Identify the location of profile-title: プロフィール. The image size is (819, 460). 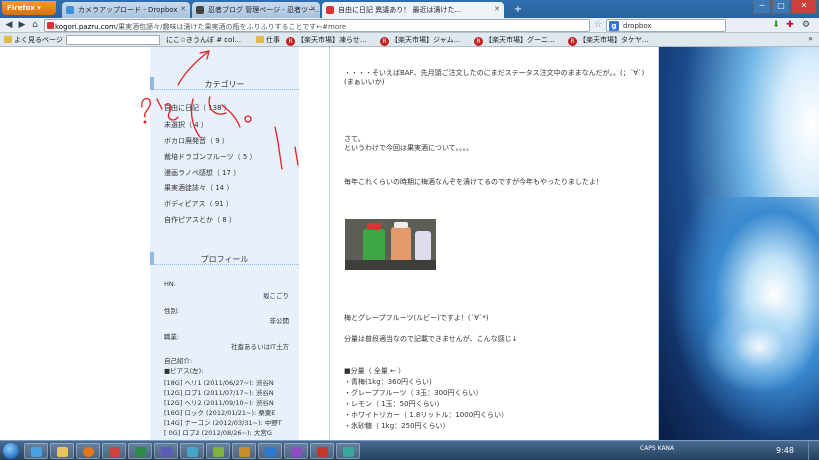
(224, 259).